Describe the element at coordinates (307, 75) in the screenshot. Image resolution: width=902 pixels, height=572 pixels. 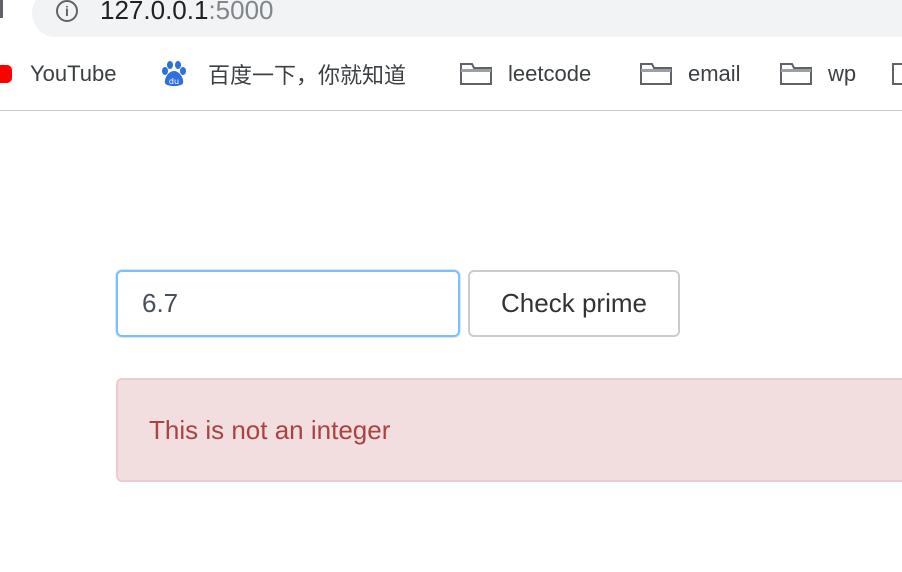
I see `bookmark-label: 百度一下，你就知道` at that location.